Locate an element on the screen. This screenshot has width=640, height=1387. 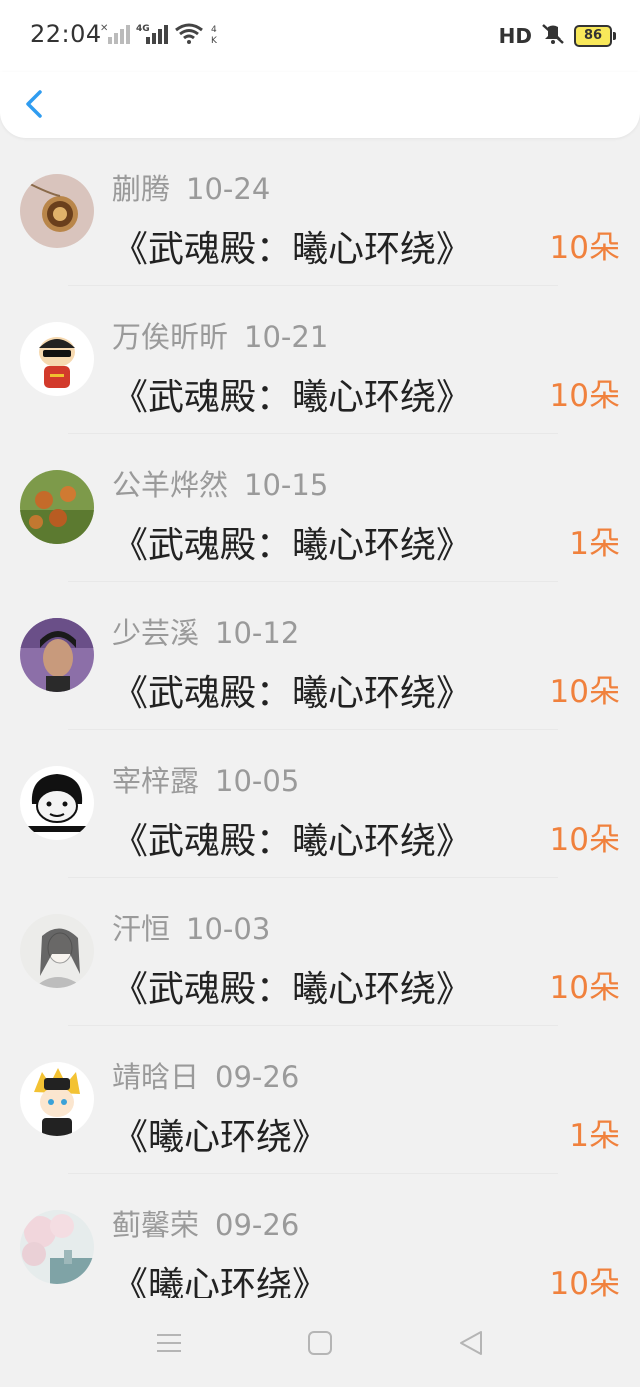
back-button is located at coordinates (36, 104).